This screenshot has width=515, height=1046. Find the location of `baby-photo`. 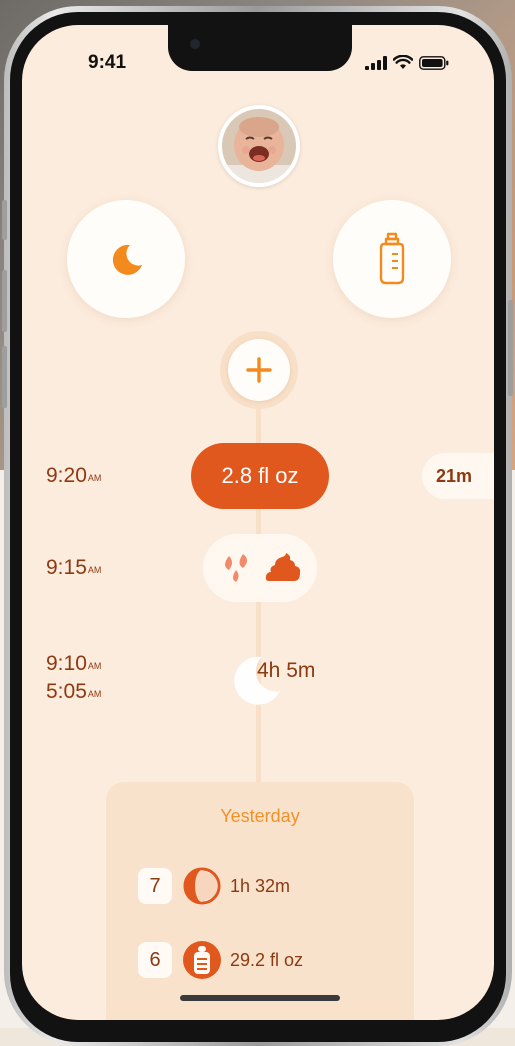

baby-photo is located at coordinates (259, 146).